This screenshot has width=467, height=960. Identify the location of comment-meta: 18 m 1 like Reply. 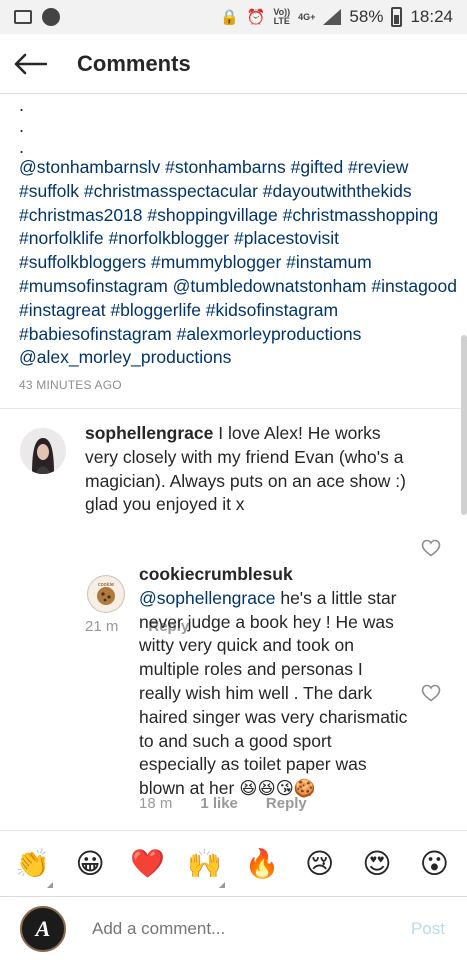
(223, 803).